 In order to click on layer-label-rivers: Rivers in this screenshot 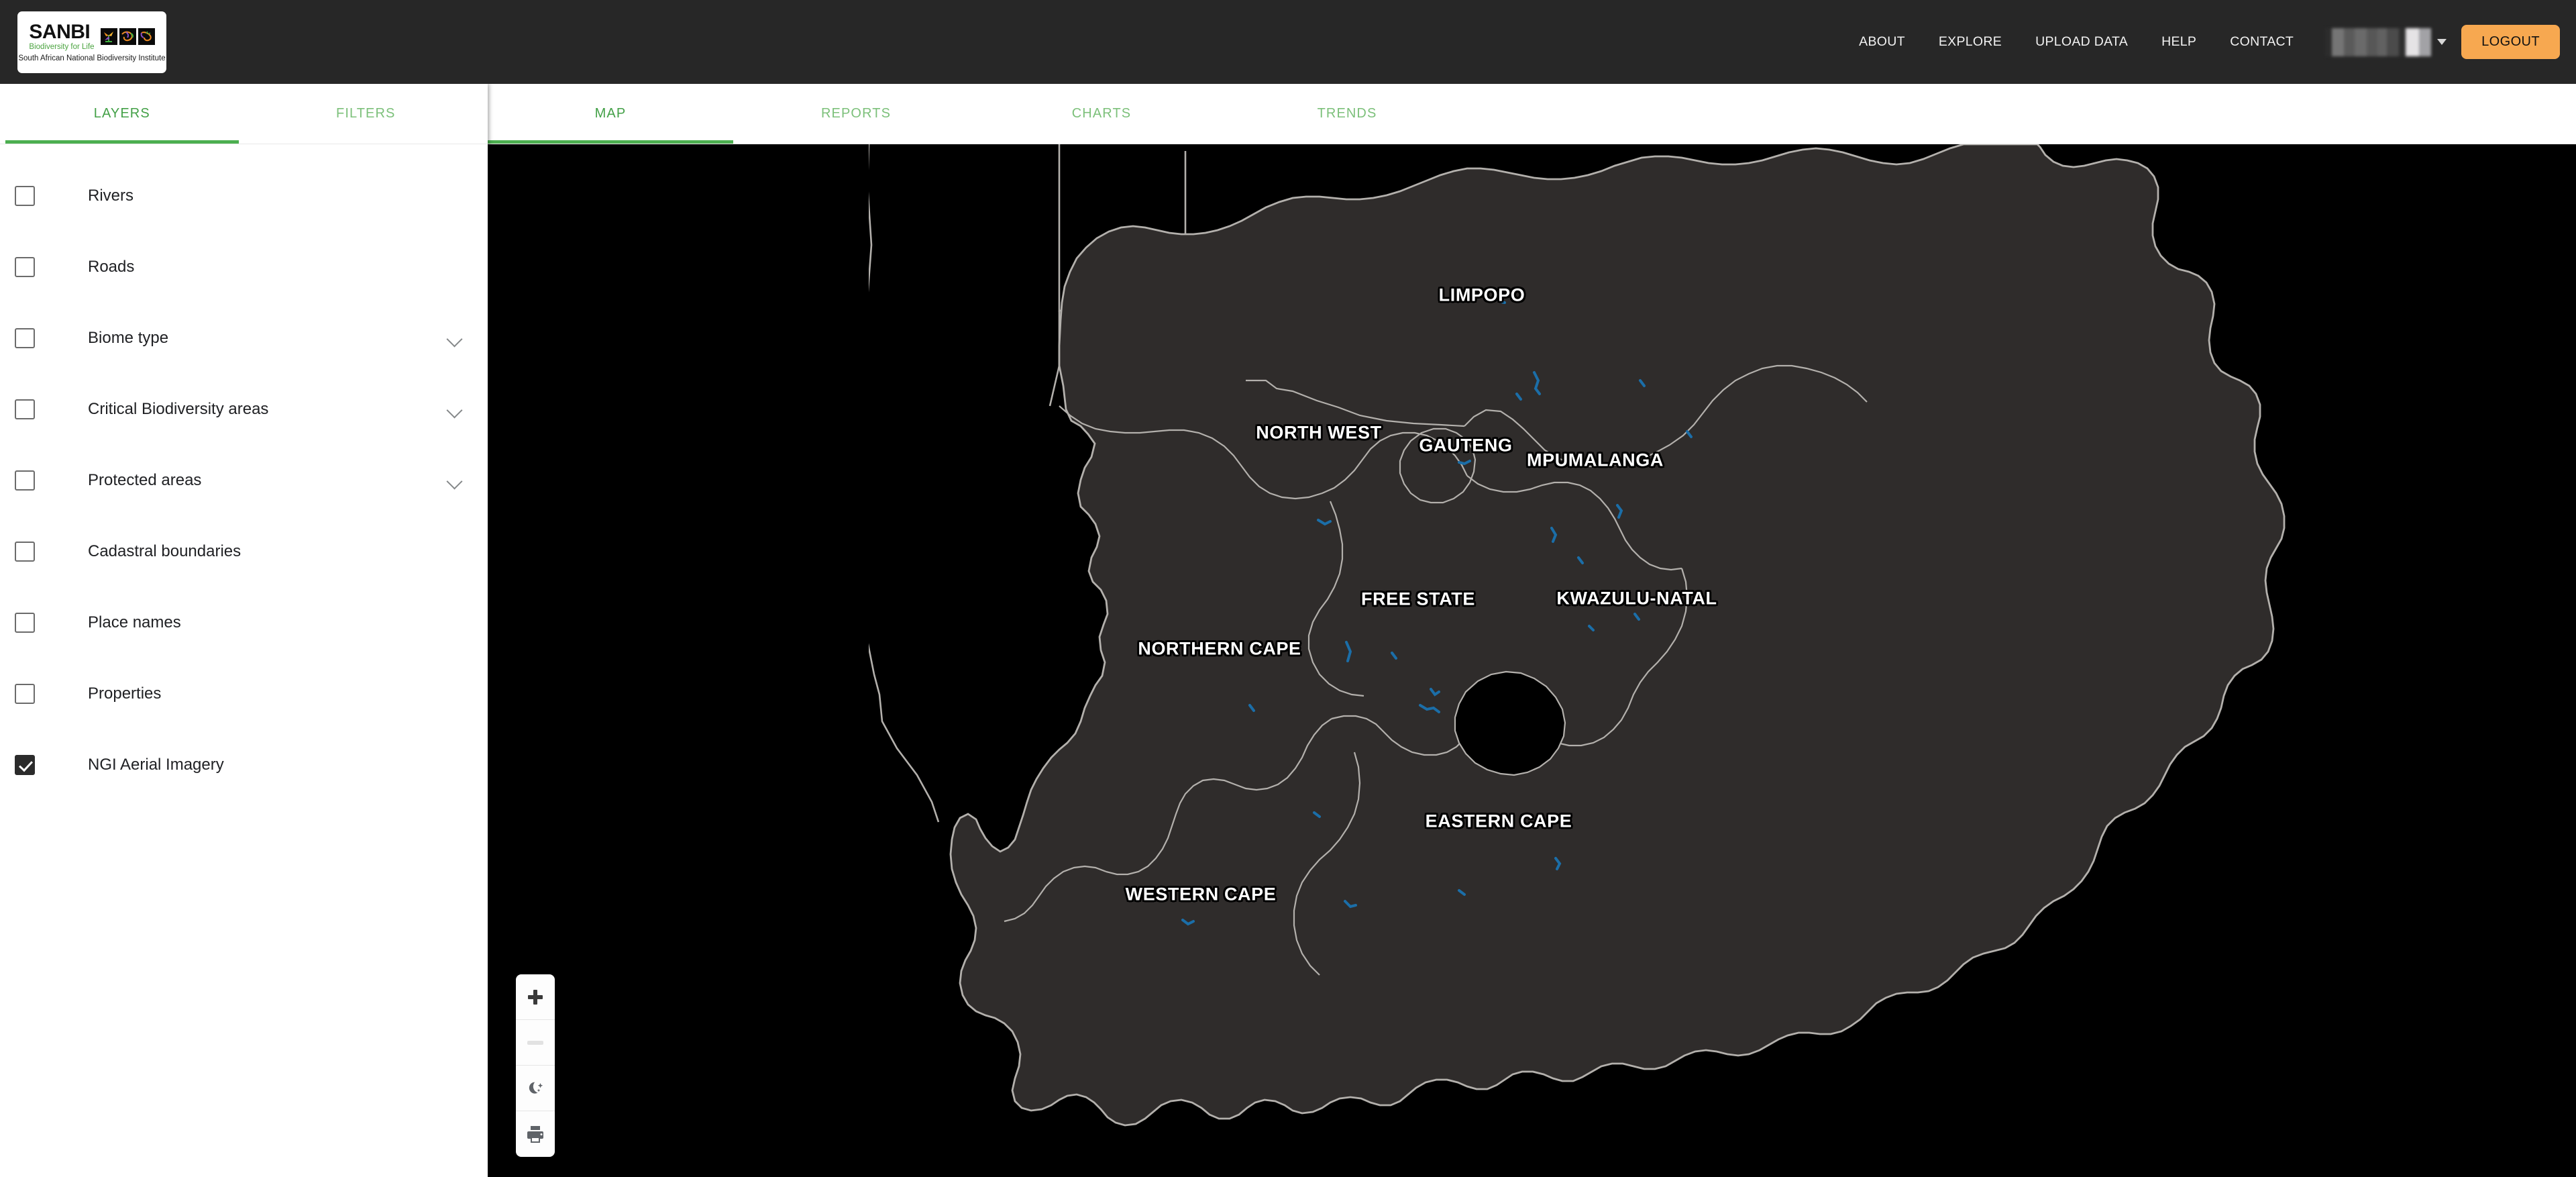, I will do `click(111, 196)`.